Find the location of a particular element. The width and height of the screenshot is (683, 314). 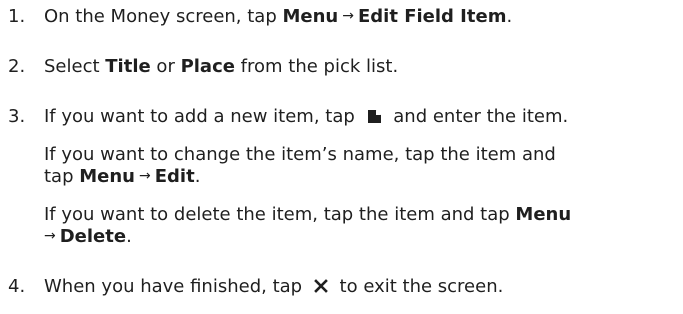

step-text: to exit the screen. is located at coordinates (418, 286).